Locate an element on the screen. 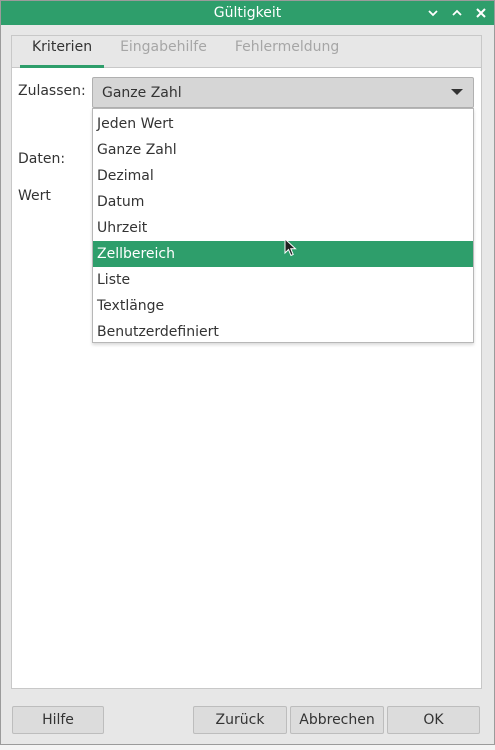 This screenshot has width=495, height=750. tab-kriterien: Kriterien is located at coordinates (62, 51).